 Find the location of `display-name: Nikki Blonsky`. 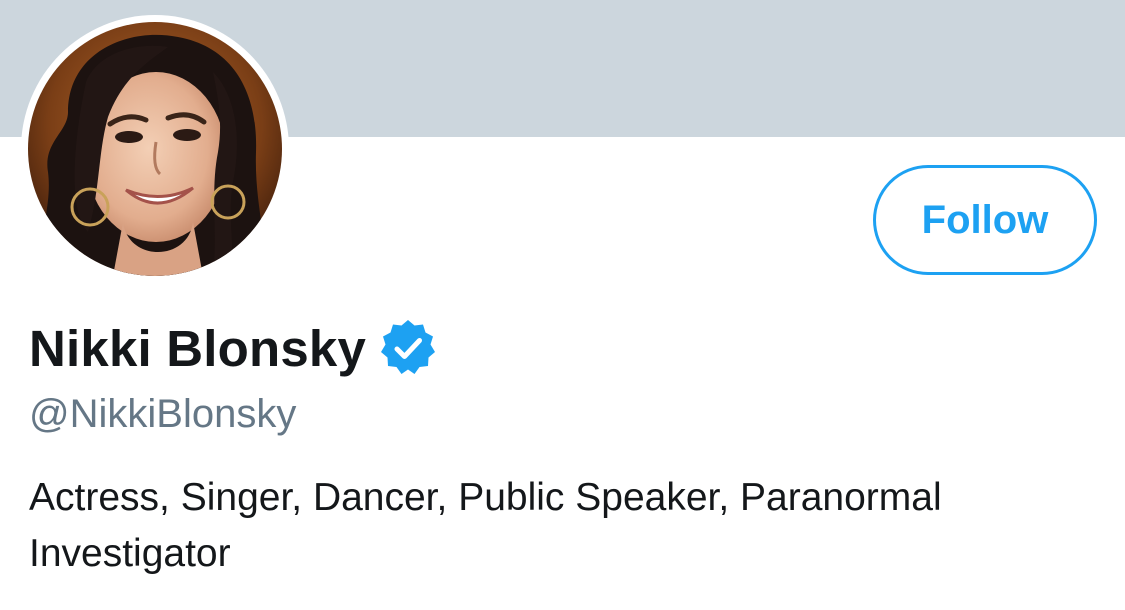

display-name: Nikki Blonsky is located at coordinates (198, 348).